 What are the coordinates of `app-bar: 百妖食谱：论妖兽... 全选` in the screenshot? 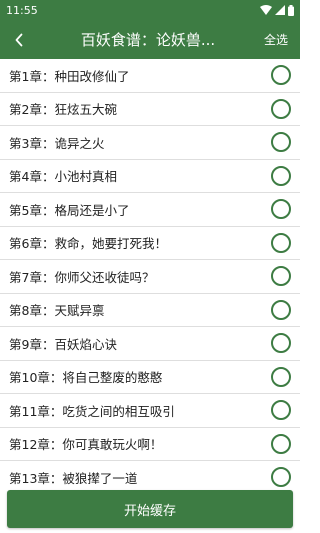 It's located at (150, 39).